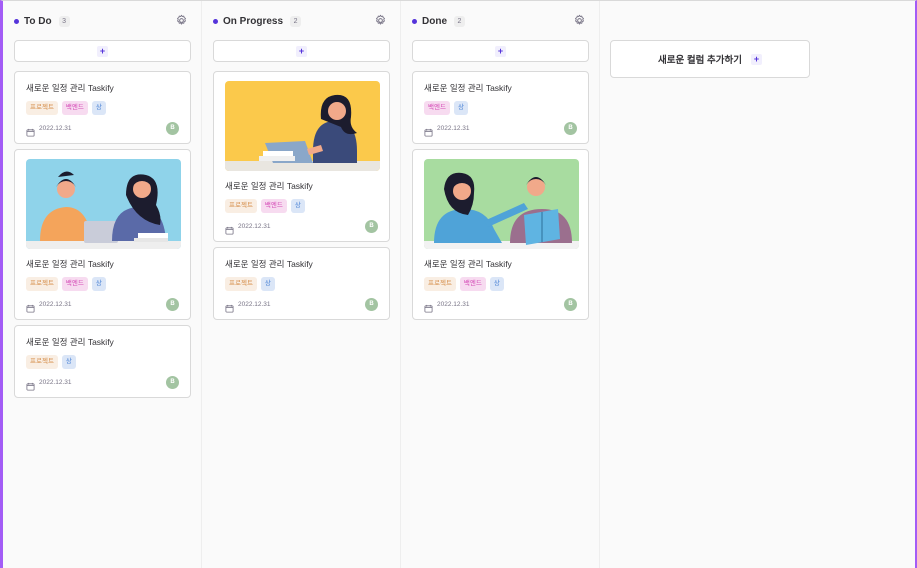  What do you see at coordinates (38, 21) in the screenshot?
I see `column-title: To Do` at bounding box center [38, 21].